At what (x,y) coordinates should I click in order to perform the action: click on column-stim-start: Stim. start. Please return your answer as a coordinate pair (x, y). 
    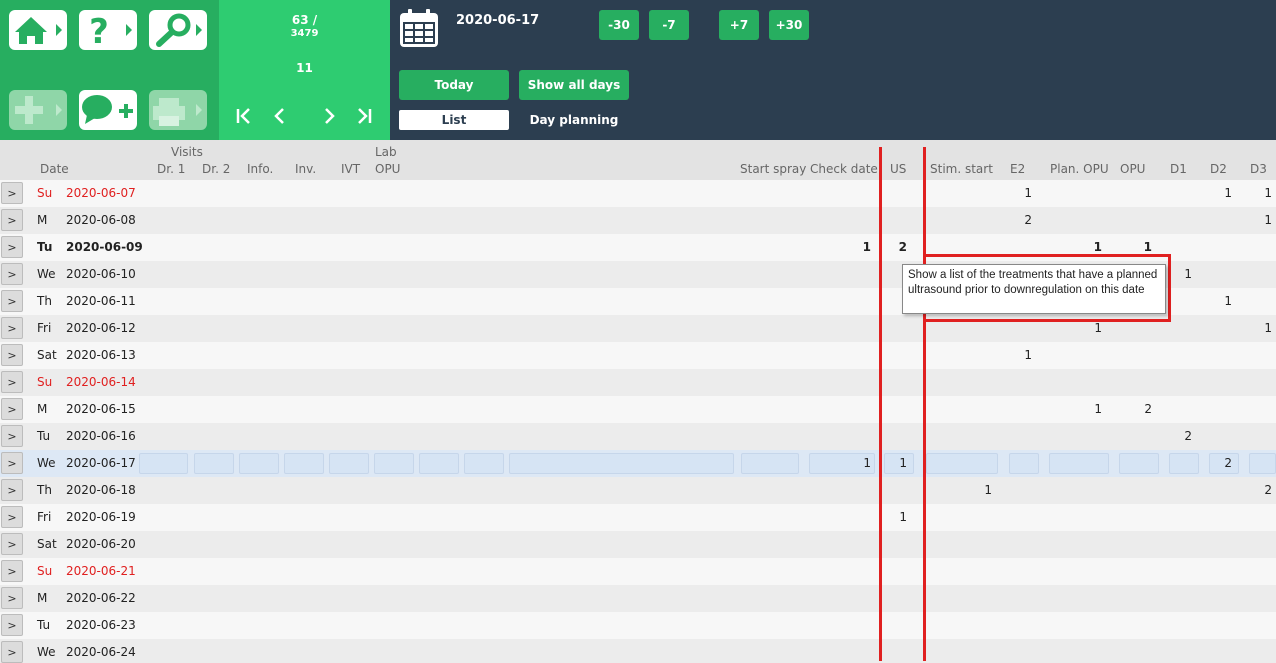
    Looking at the image, I should click on (961, 169).